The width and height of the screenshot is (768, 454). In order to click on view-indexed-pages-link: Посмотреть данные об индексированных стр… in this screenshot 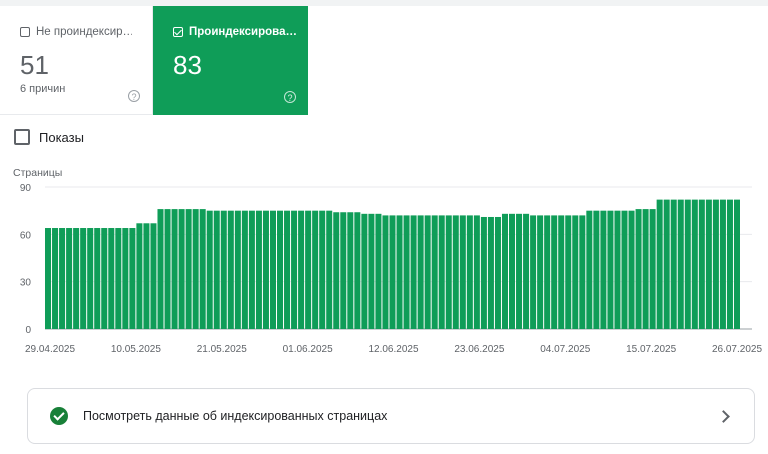, I will do `click(391, 416)`.